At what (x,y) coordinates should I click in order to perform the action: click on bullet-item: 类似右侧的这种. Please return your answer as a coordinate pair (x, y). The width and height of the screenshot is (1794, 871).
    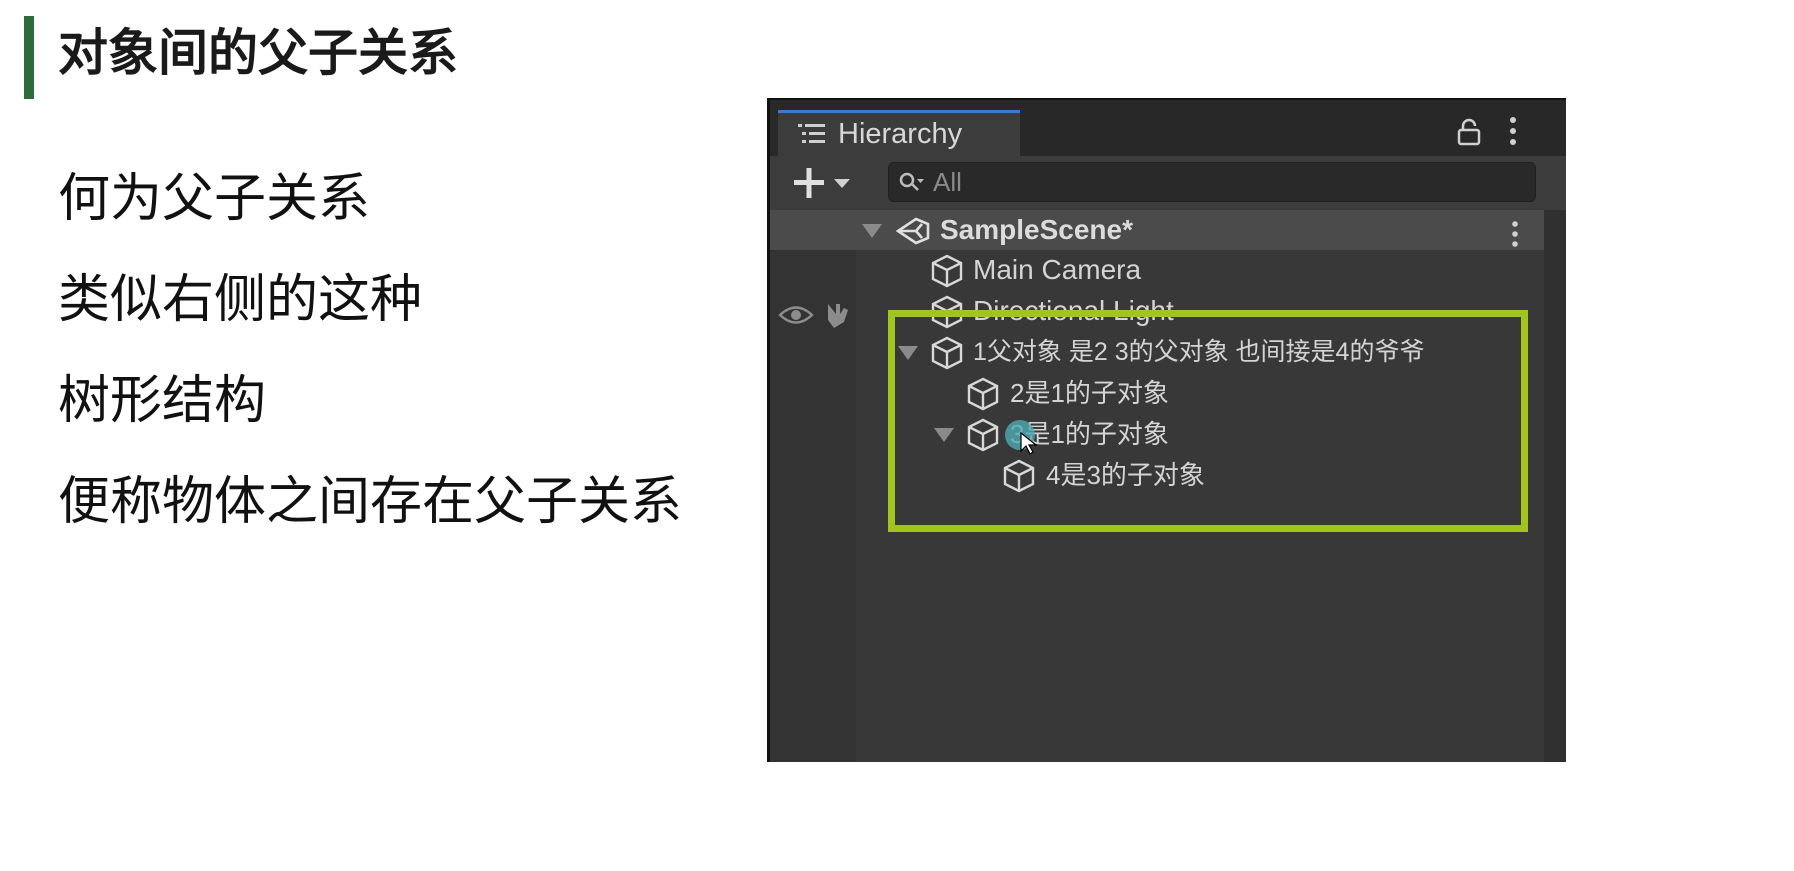
    Looking at the image, I should click on (240, 300).